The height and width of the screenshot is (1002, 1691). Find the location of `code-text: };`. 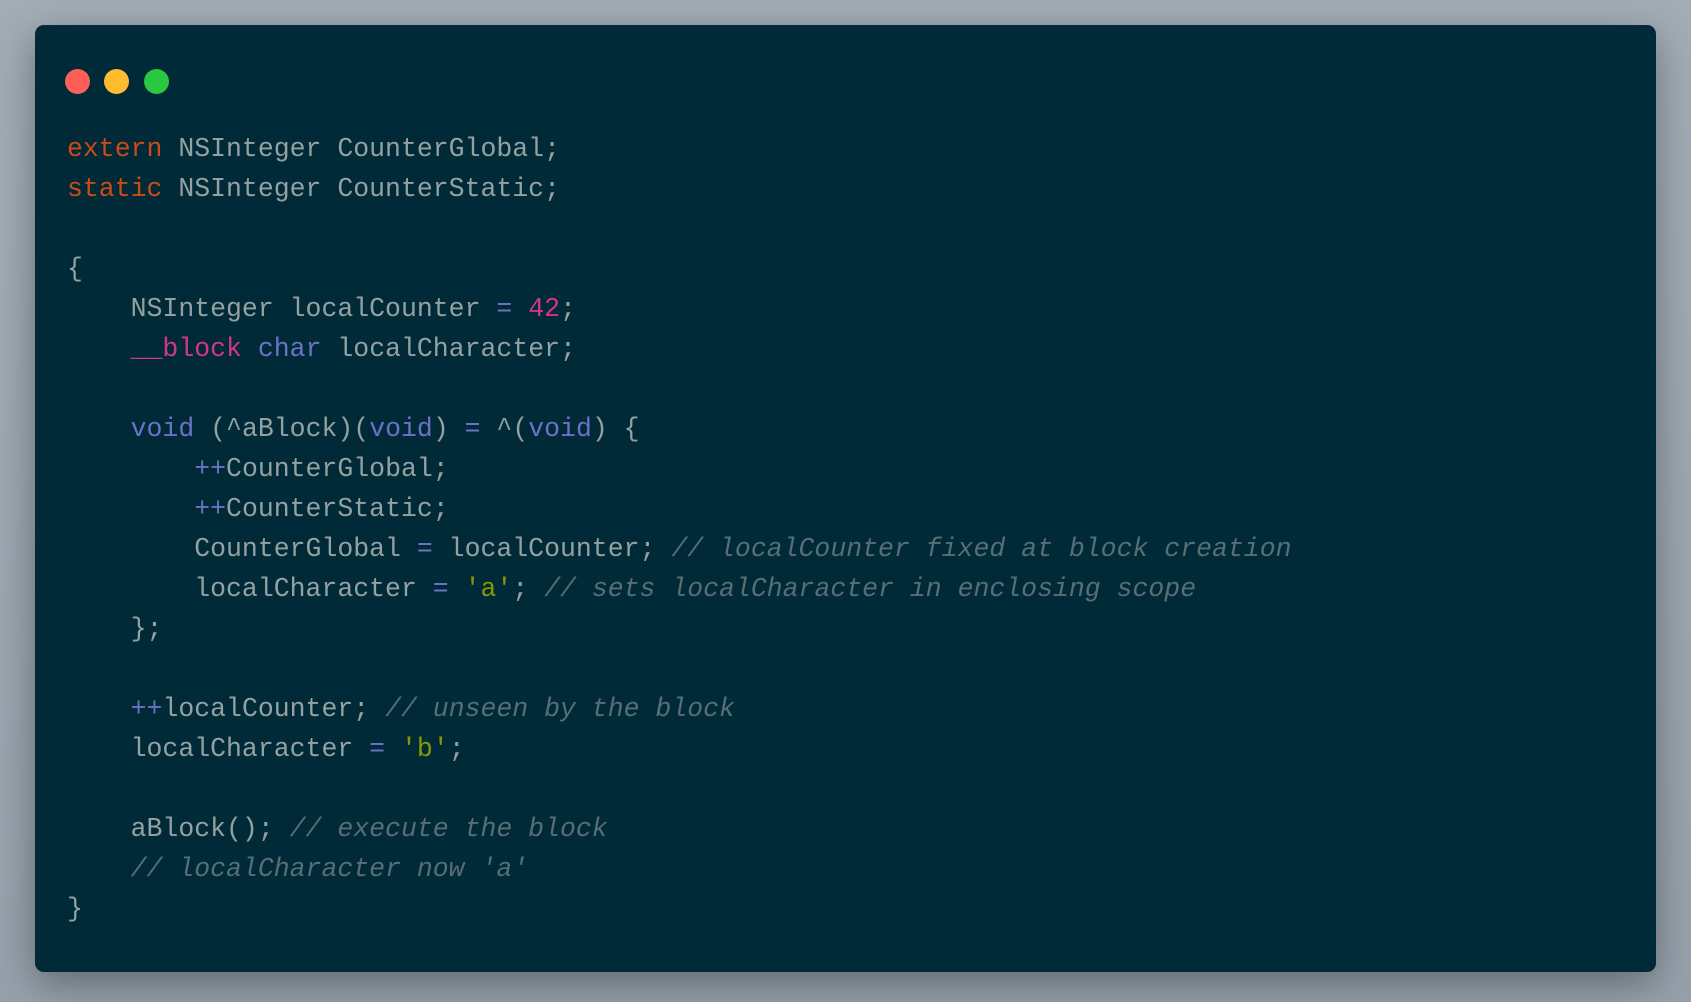

code-text: }; is located at coordinates (115, 629).